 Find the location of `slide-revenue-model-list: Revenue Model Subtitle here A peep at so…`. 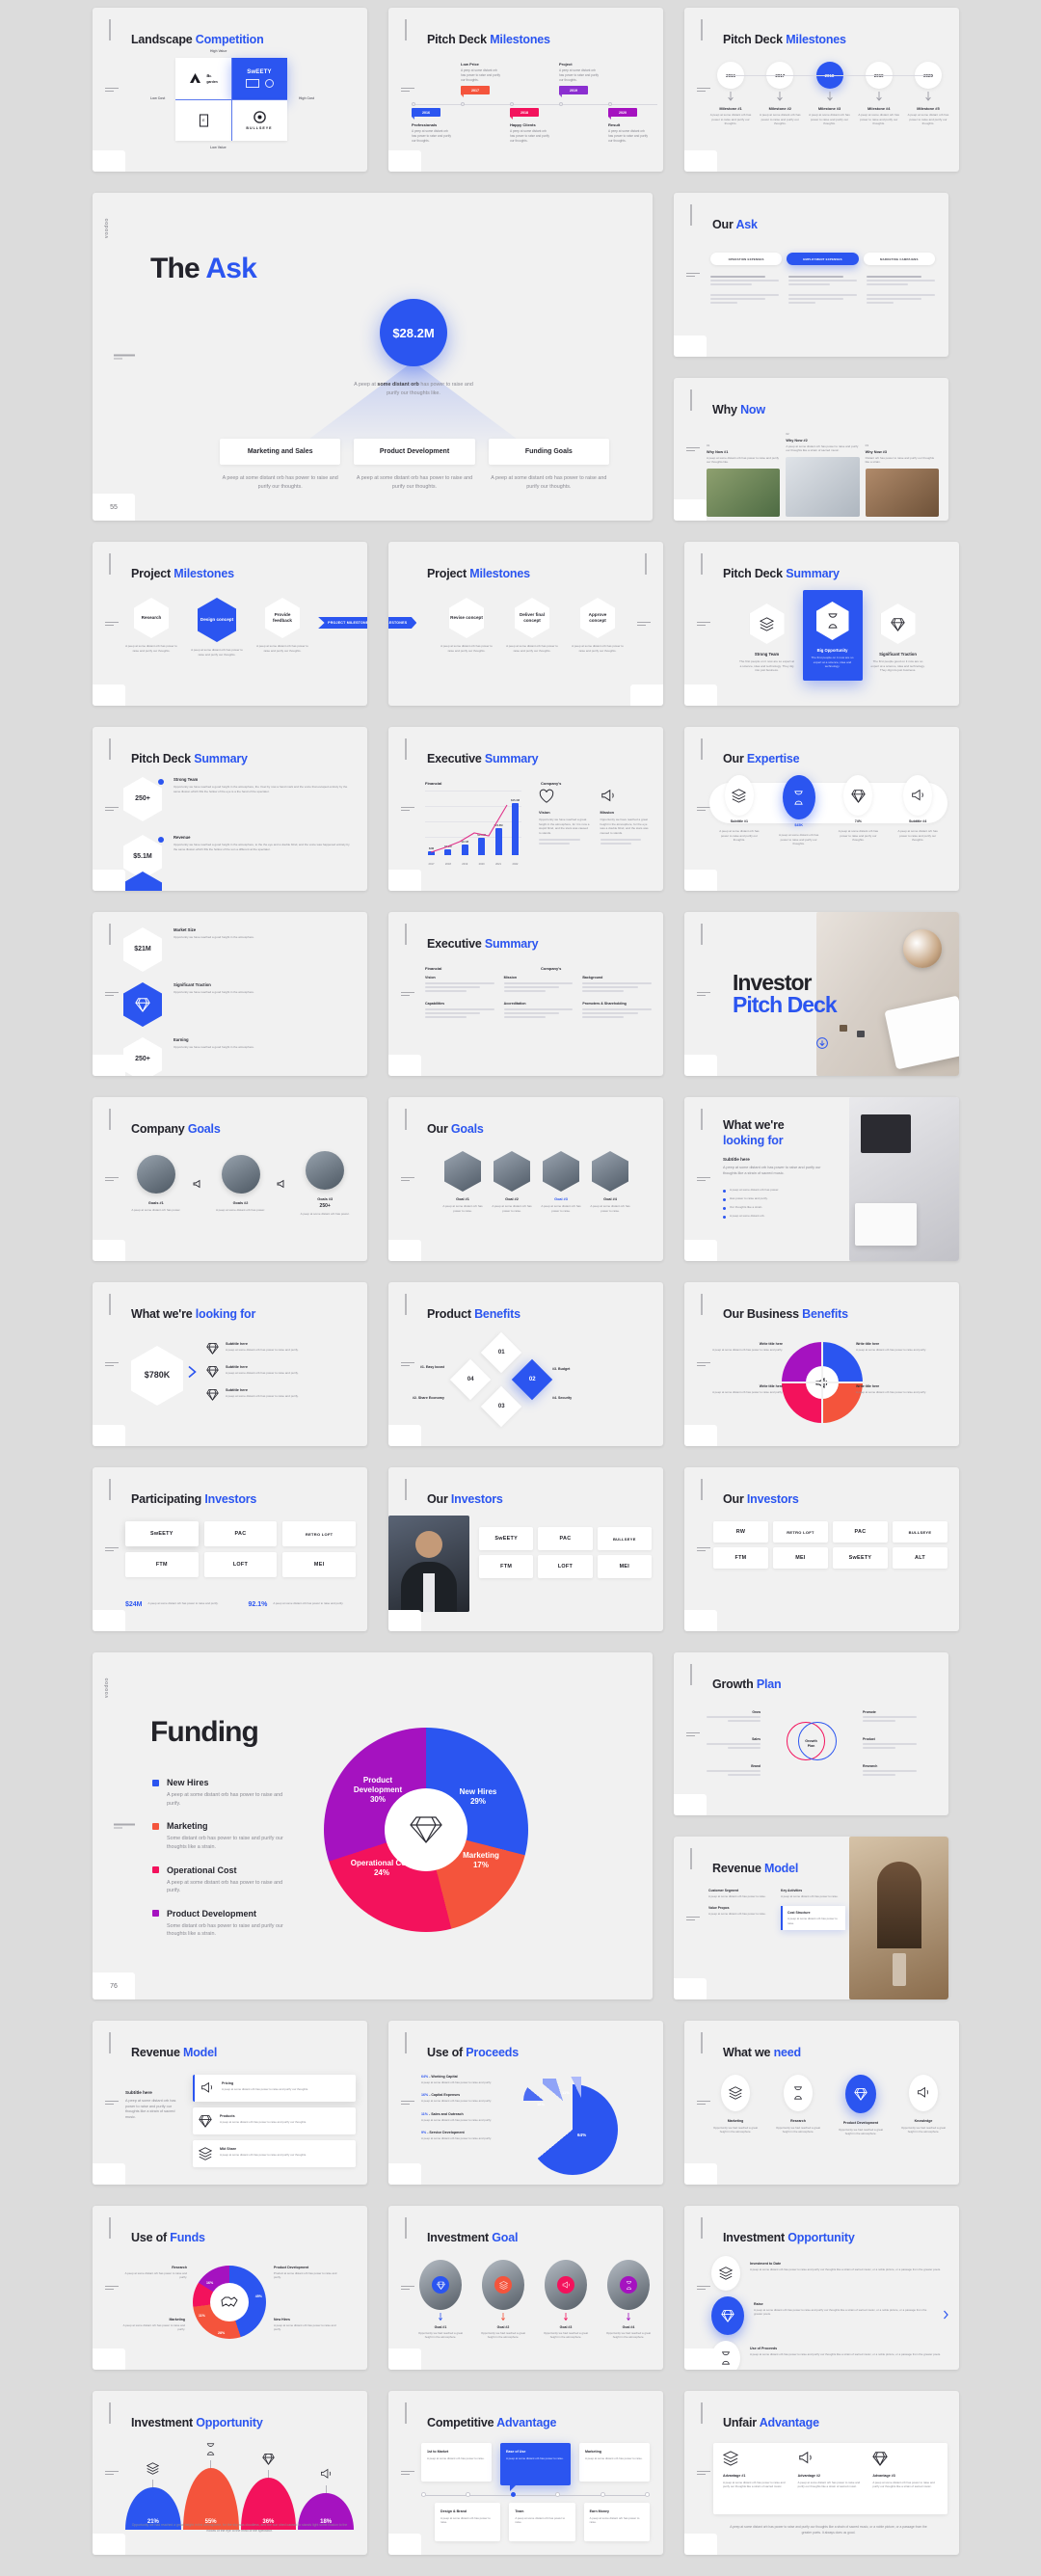

slide-revenue-model-list: Revenue Model Subtitle here A peep at so… is located at coordinates (230, 2103).